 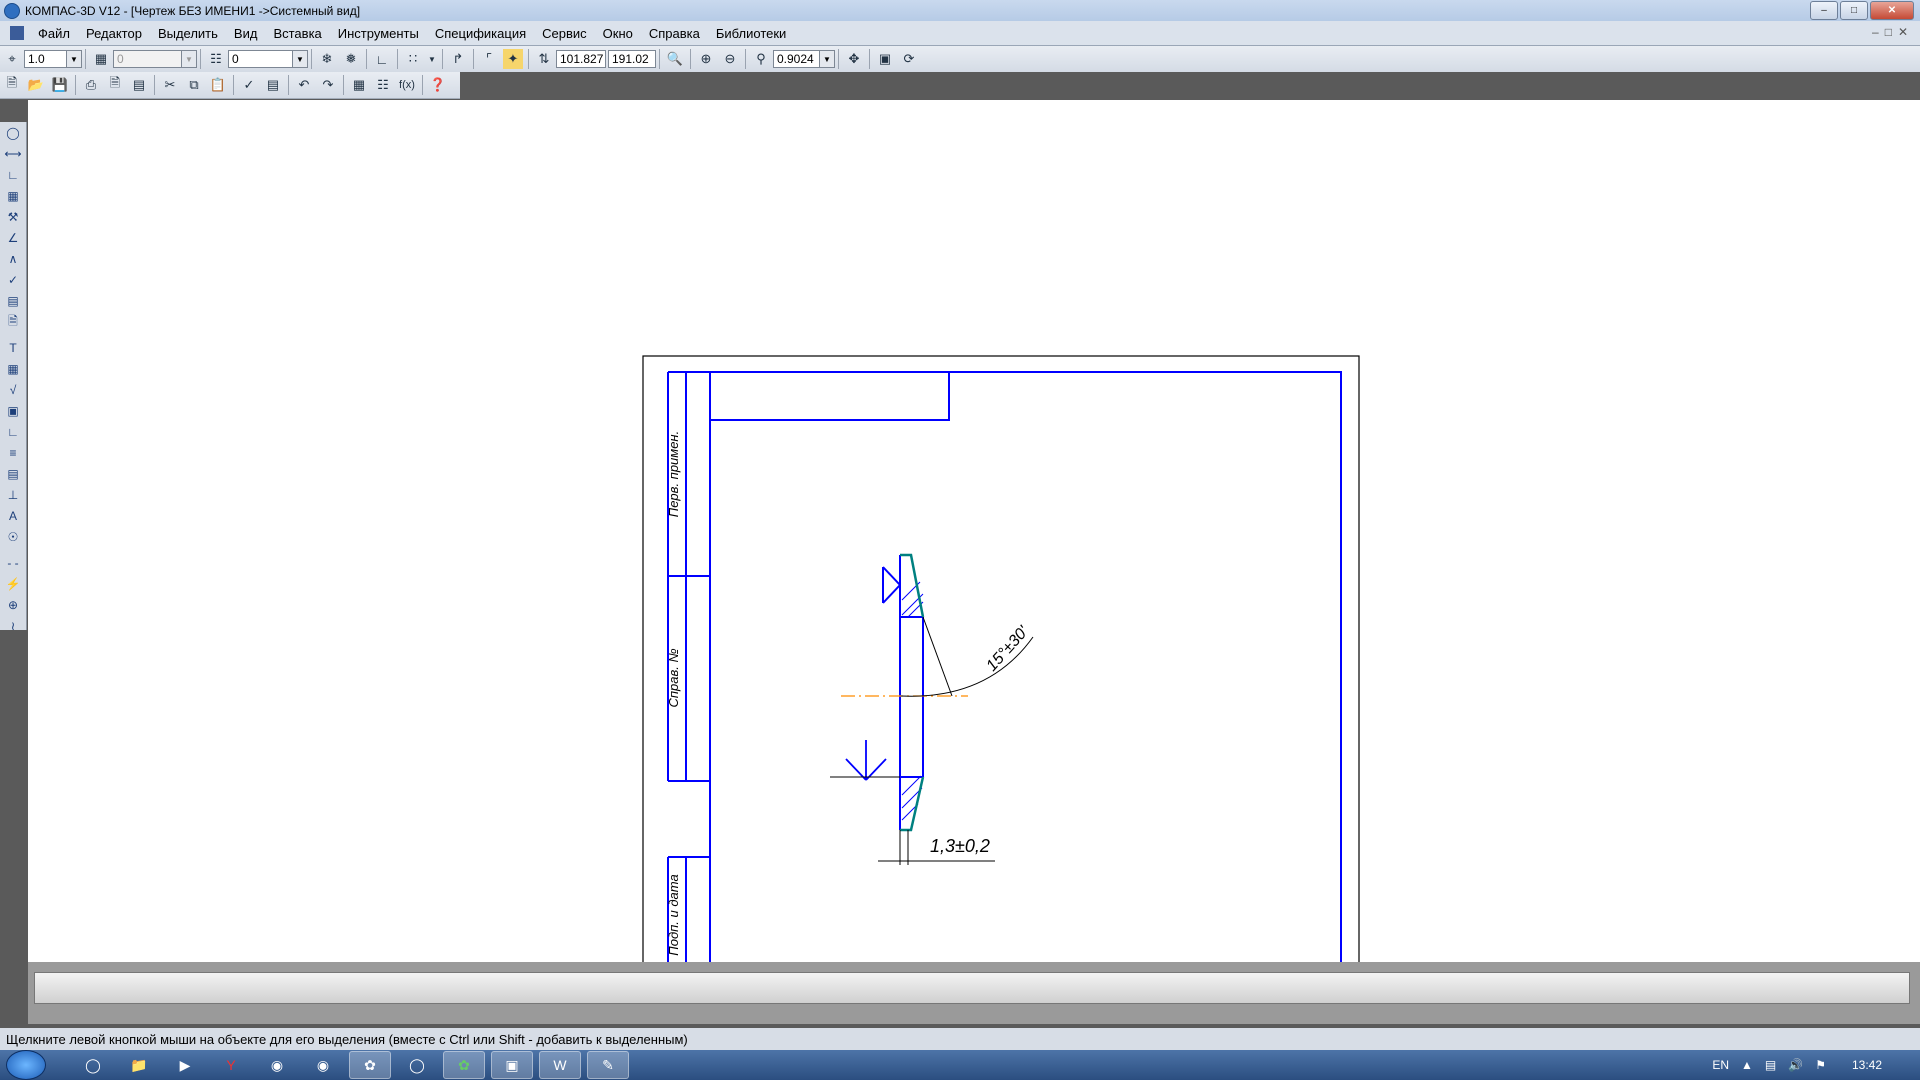 What do you see at coordinates (909, 59) in the screenshot?
I see `refresh-icon: ⟳` at bounding box center [909, 59].